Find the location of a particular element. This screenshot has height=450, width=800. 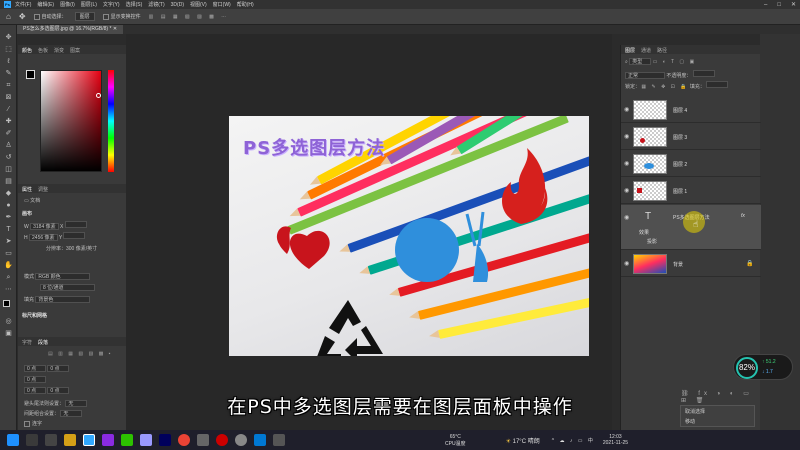

screen-mode-icon: ▣ is located at coordinates (8, 333).